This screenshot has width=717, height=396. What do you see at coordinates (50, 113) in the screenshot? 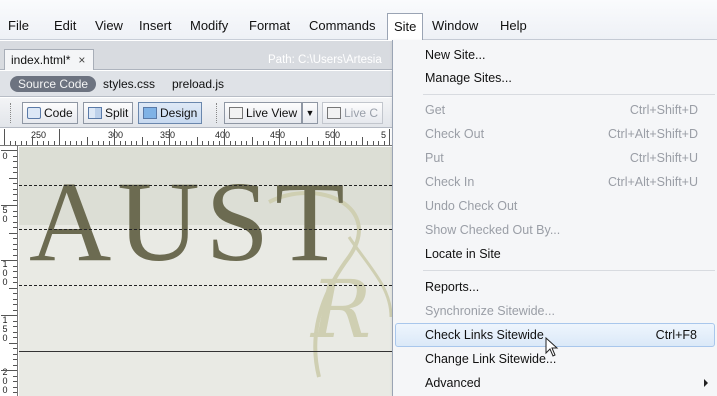
I see `code-view-button: Code` at bounding box center [50, 113].